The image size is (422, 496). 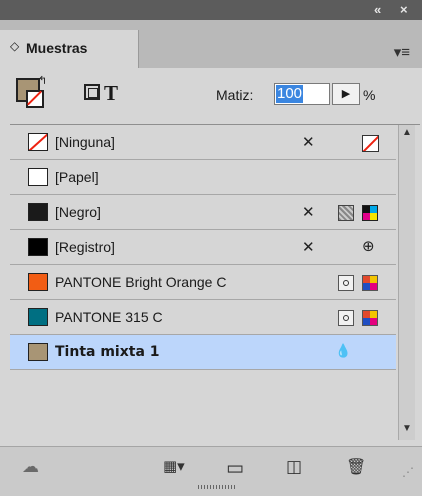 I want to click on tint-input: 100, so click(x=302, y=94).